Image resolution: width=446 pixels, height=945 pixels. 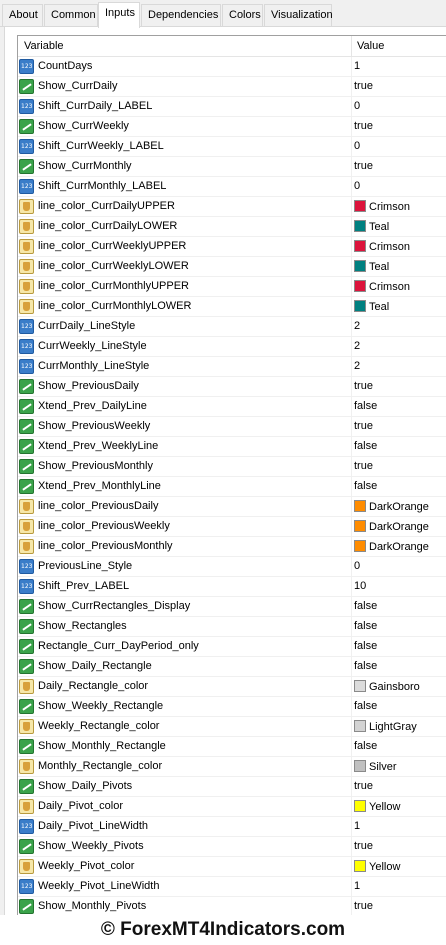 I want to click on table-row: line_color_CurrDailyLOWER Teal, so click(x=232, y=227).